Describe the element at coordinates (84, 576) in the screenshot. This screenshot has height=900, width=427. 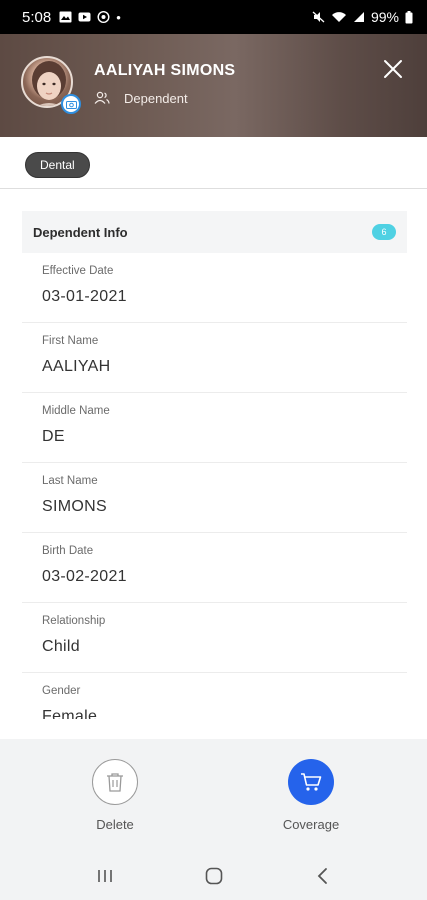
I see `field-value: 03-02-2021` at that location.